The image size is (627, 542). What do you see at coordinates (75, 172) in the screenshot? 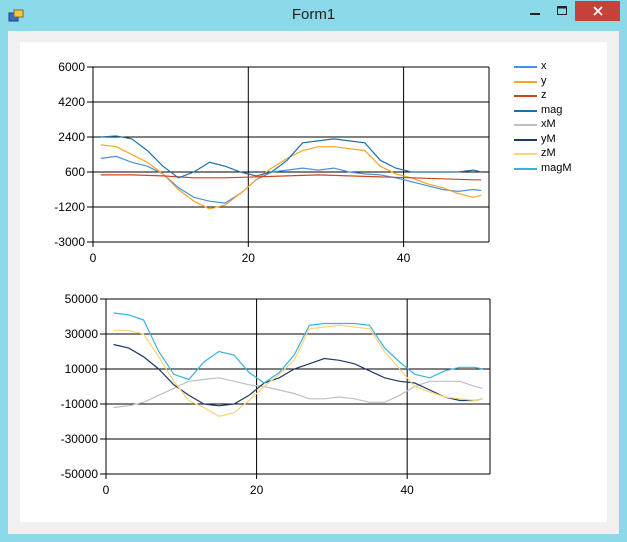
I see `y-tick-label: 600` at bounding box center [75, 172].